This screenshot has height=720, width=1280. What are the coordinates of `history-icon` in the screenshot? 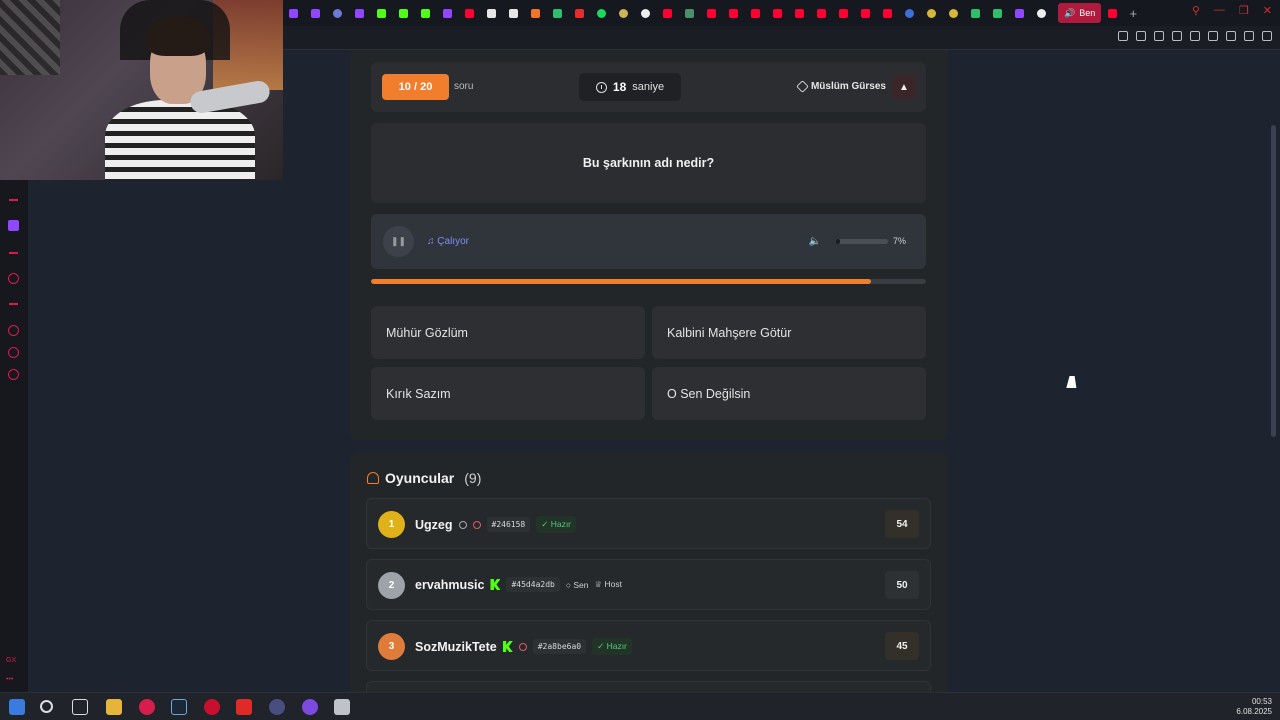 It's located at (13, 330).